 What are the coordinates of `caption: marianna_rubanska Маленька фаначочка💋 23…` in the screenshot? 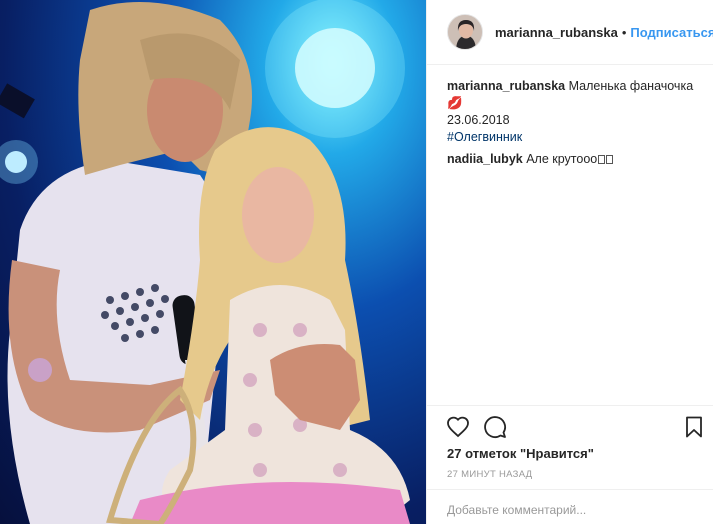 It's located at (576, 112).